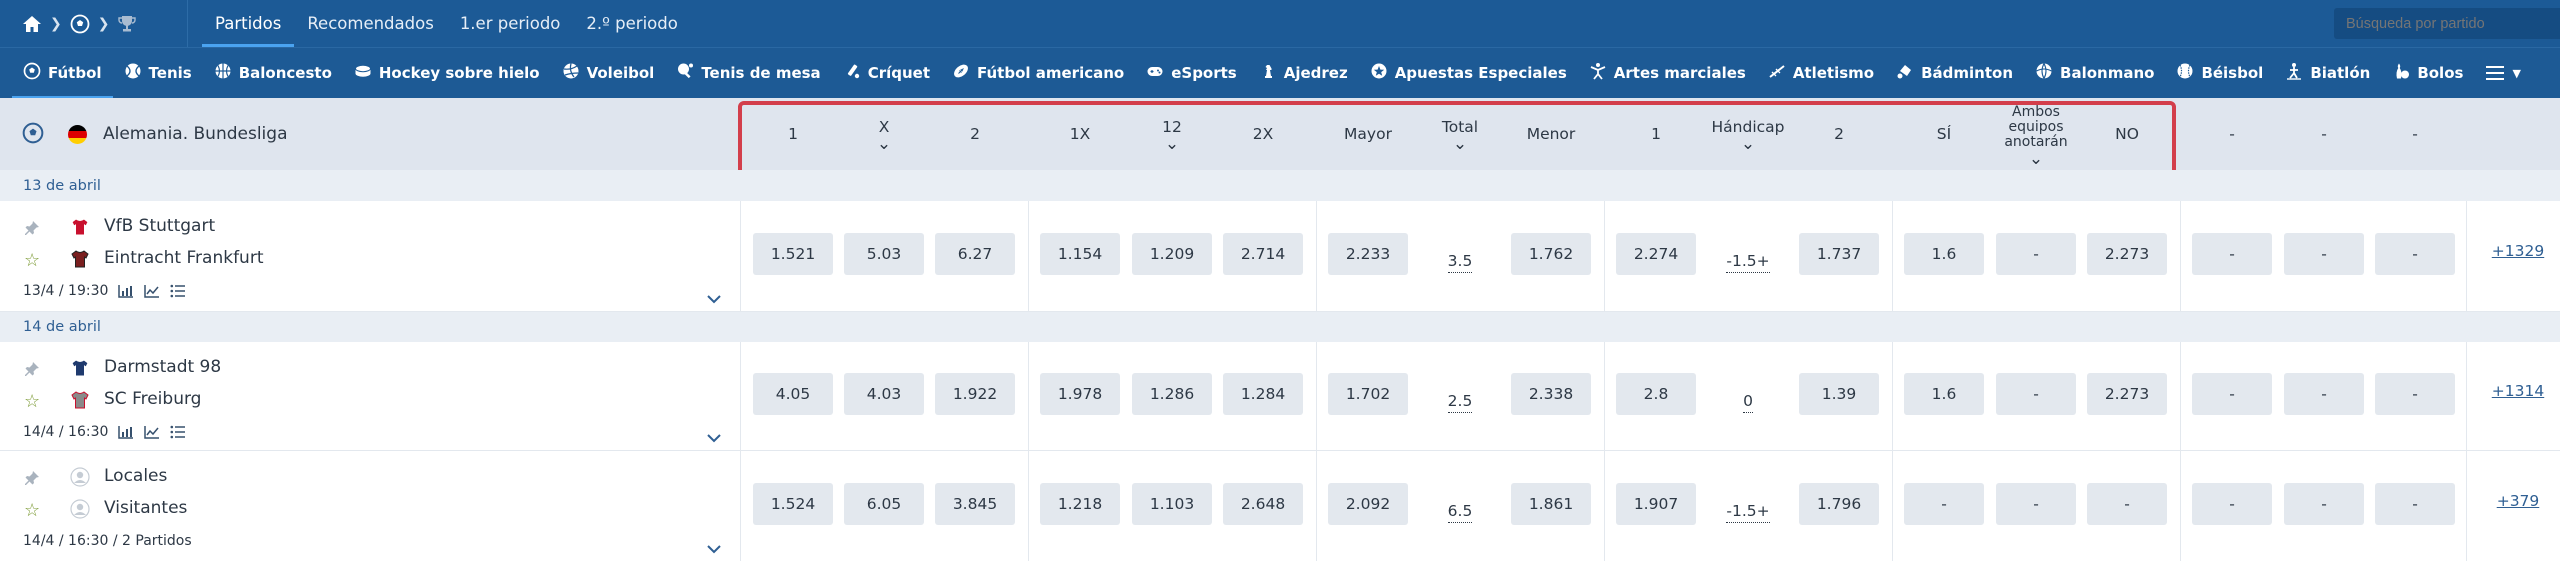 This screenshot has width=2560, height=561. Describe the element at coordinates (2518, 391) in the screenshot. I see `more-markets-link: +1314` at that location.